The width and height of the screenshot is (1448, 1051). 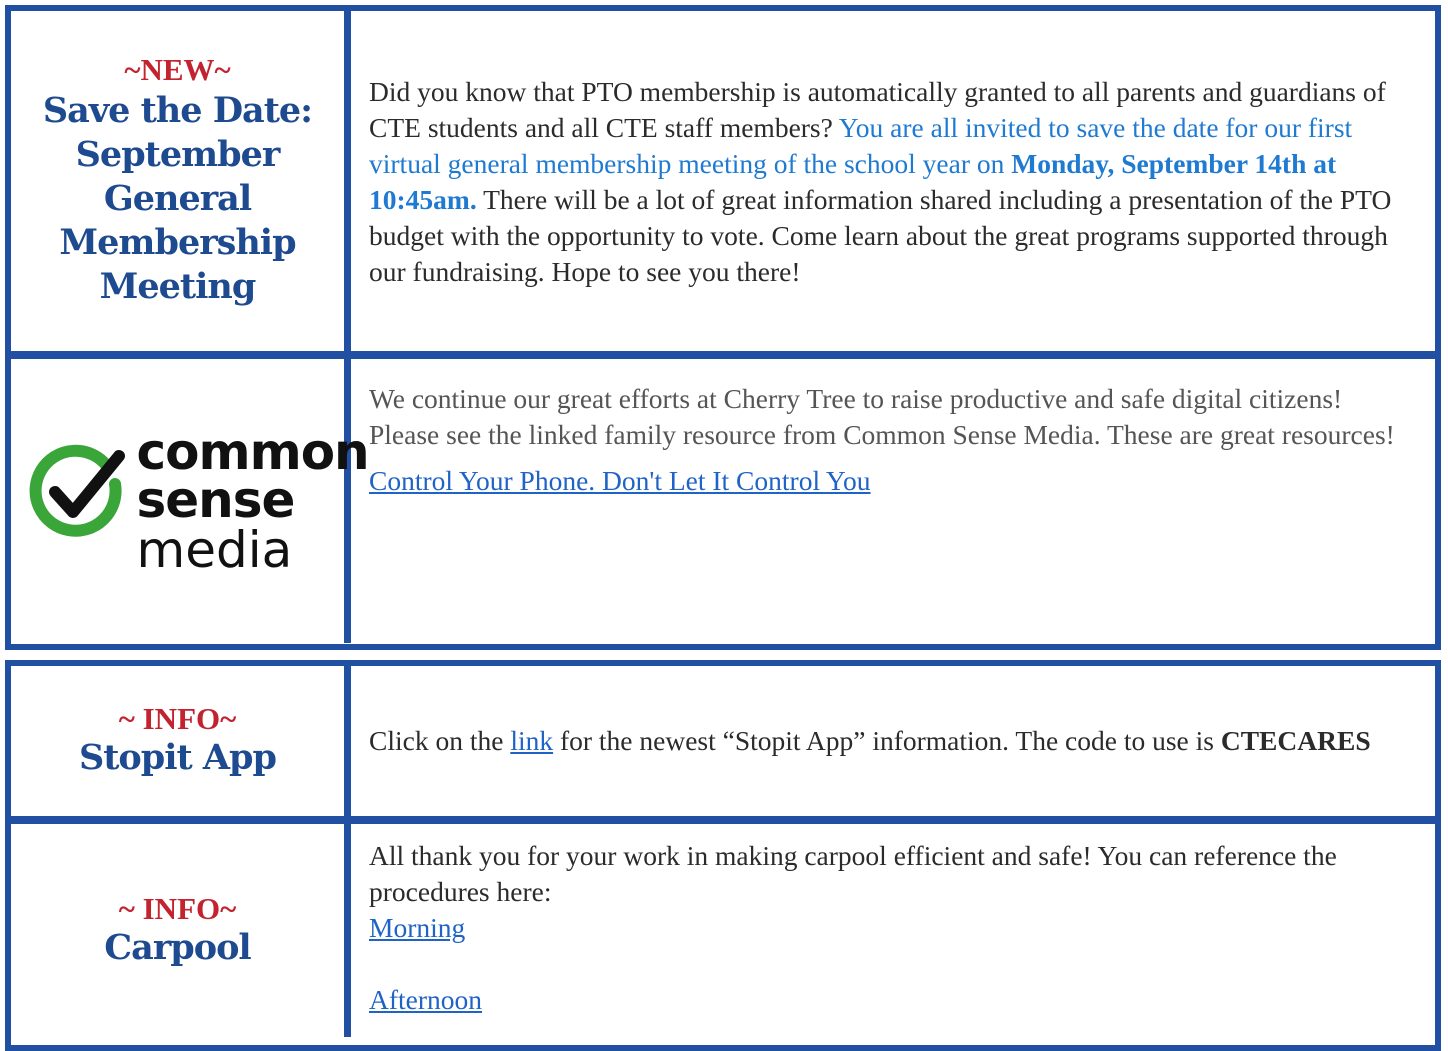 I want to click on carpool-morning-line: Morning, so click(x=893, y=928).